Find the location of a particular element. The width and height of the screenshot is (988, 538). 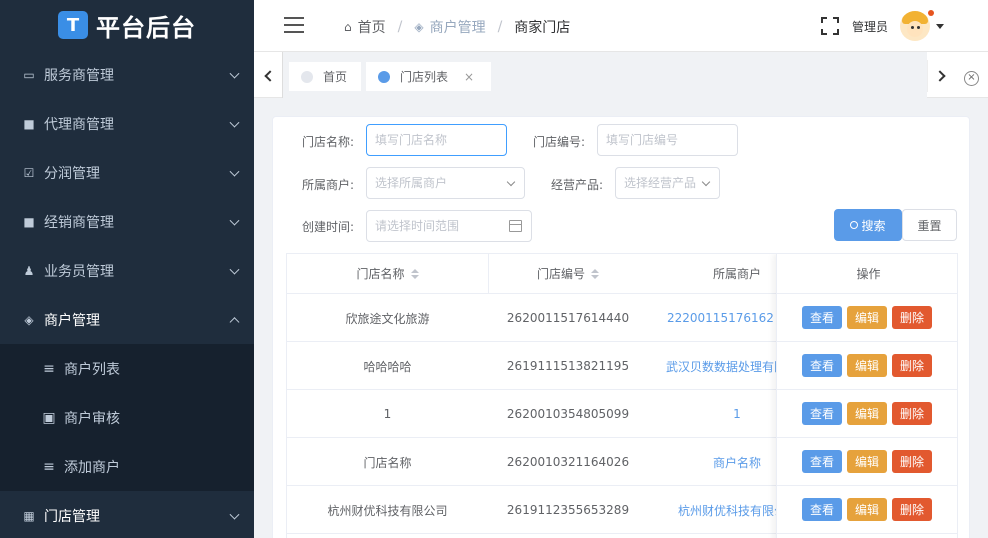

chevron-left-icon is located at coordinates (270, 76).